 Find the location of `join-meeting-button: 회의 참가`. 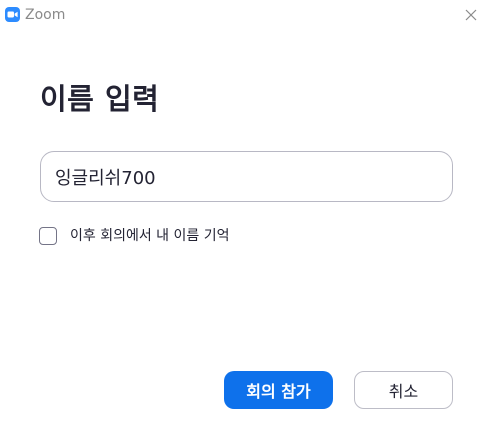

join-meeting-button: 회의 참가 is located at coordinates (278, 390).